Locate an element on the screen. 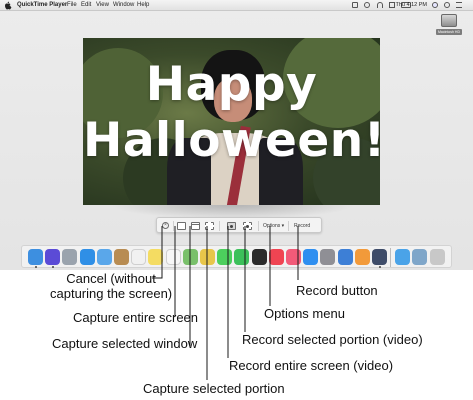  callout-cancel-line-1: Cancel (without is located at coordinates (111, 278).